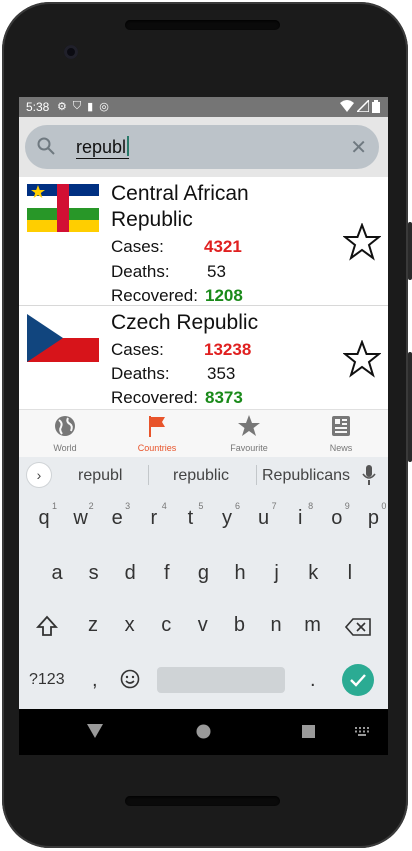 The height and width of the screenshot is (851, 412). Describe the element at coordinates (148, 475) in the screenshot. I see `suggestion-divider` at that location.